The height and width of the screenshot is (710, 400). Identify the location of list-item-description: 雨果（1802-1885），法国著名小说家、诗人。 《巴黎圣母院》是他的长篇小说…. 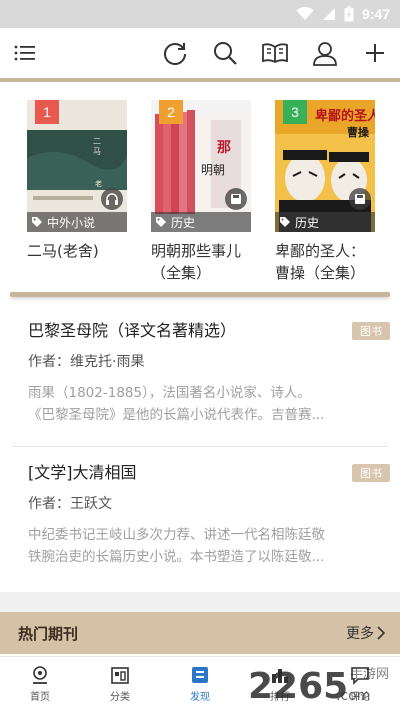
(200, 404).